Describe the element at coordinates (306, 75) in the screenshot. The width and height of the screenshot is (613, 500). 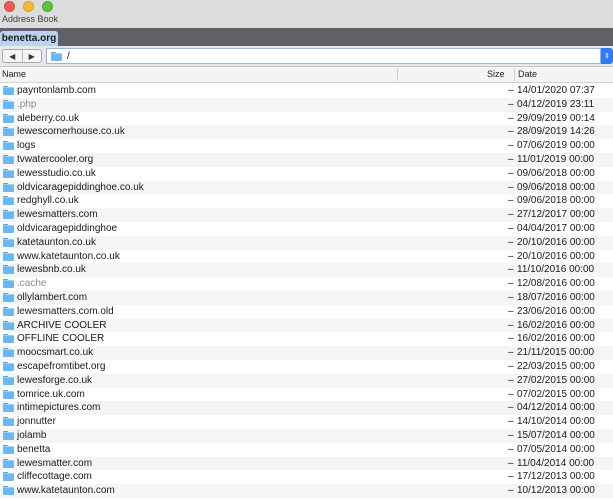
I see `column-header: Name Size Date` at that location.